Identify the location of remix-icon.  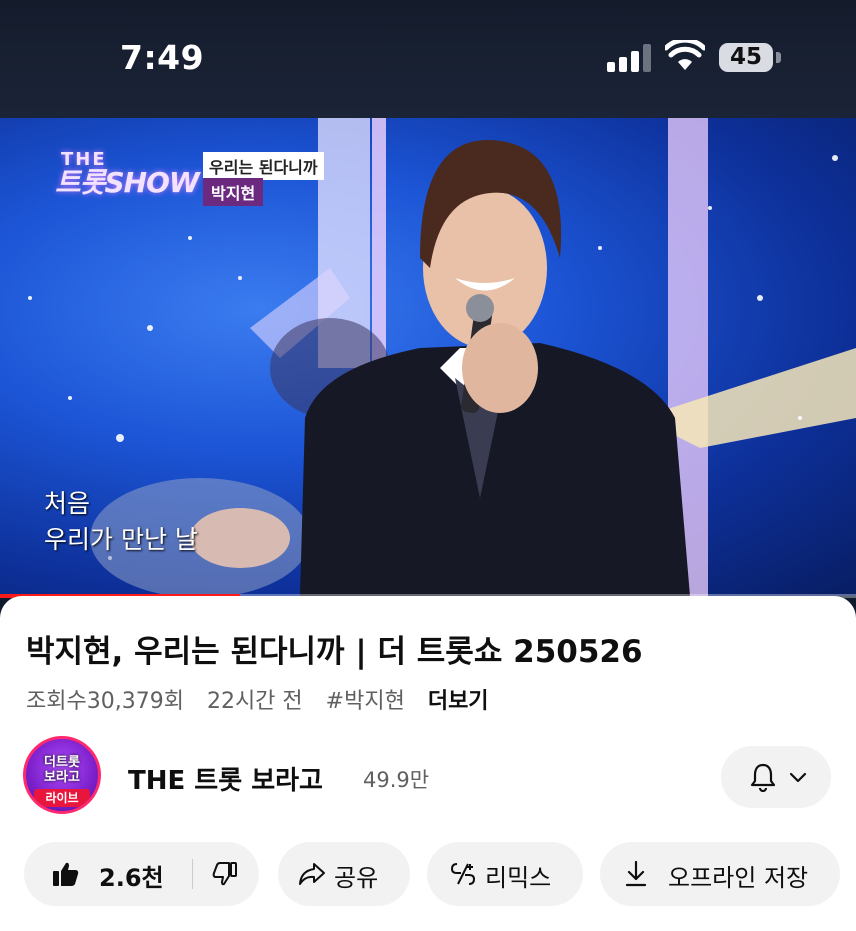
(463, 874).